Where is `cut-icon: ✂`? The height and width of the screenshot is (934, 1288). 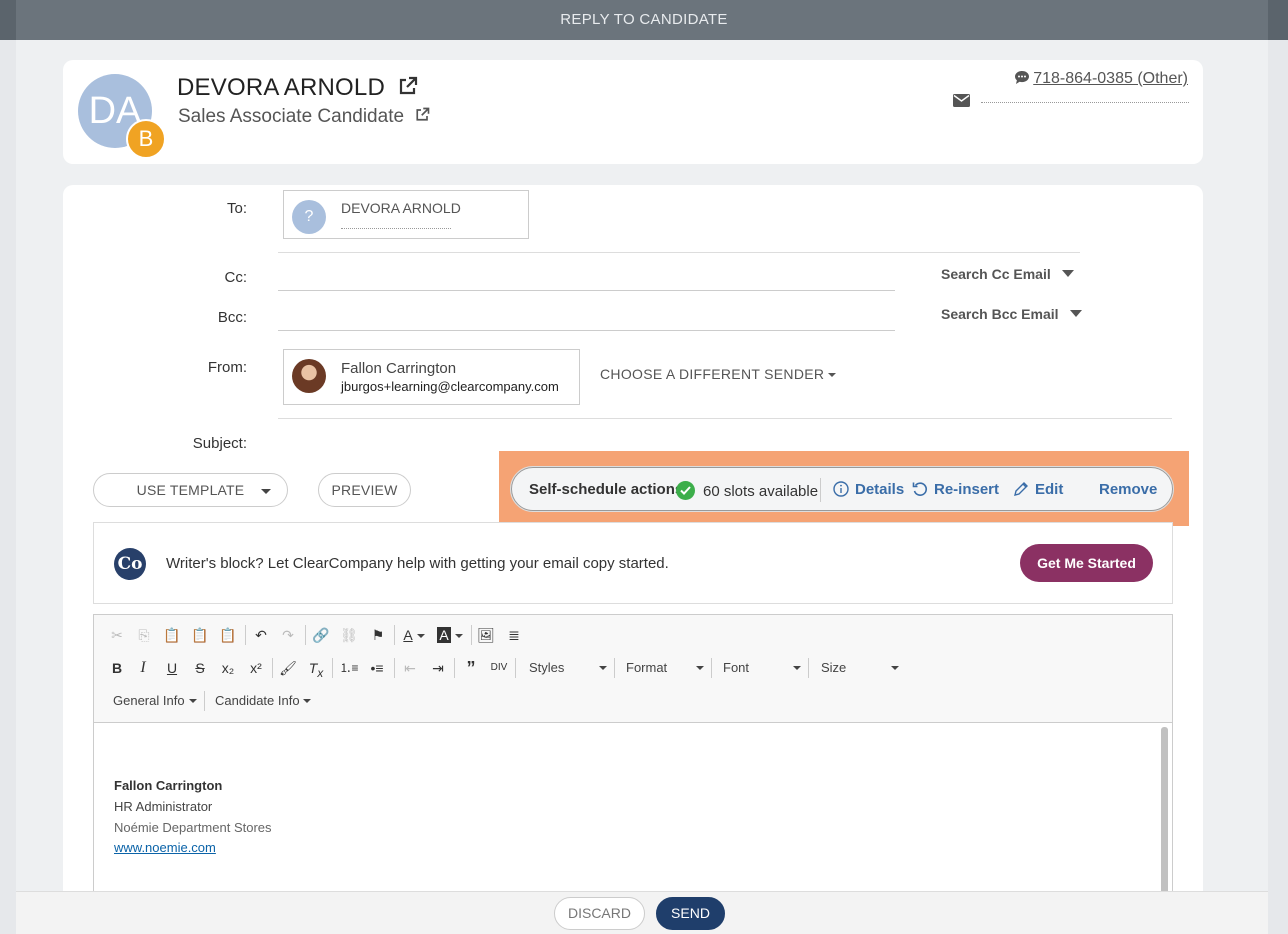
cut-icon: ✂ is located at coordinates (117, 635).